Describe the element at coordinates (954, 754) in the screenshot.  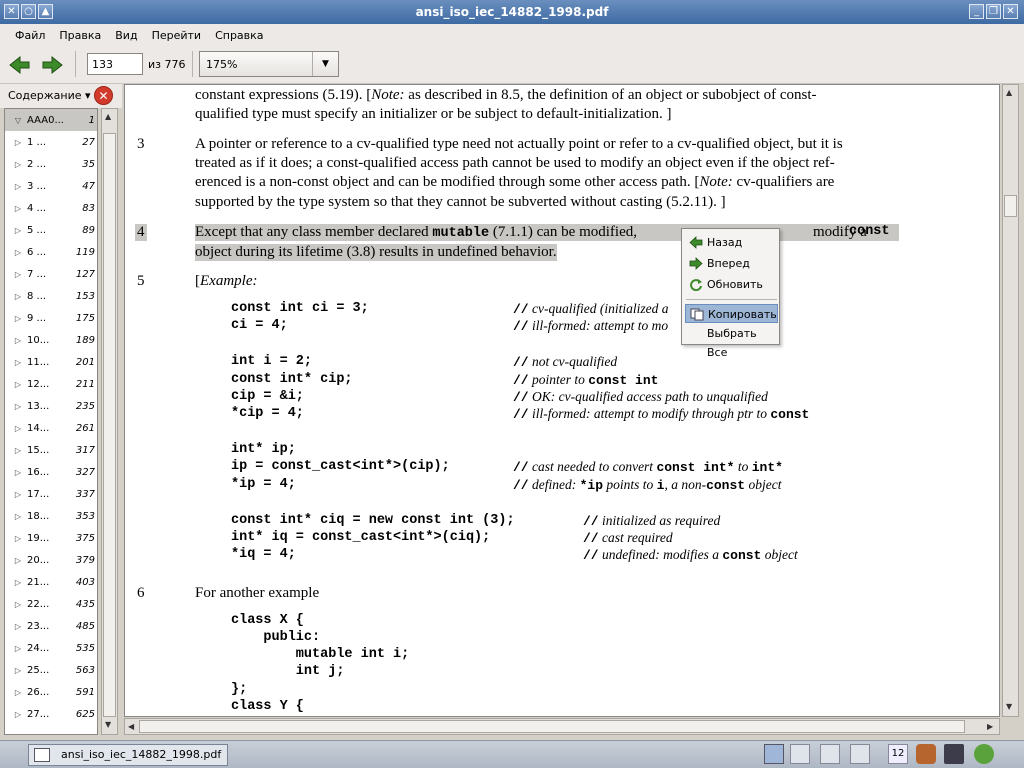
I see `media-tray-icon` at that location.